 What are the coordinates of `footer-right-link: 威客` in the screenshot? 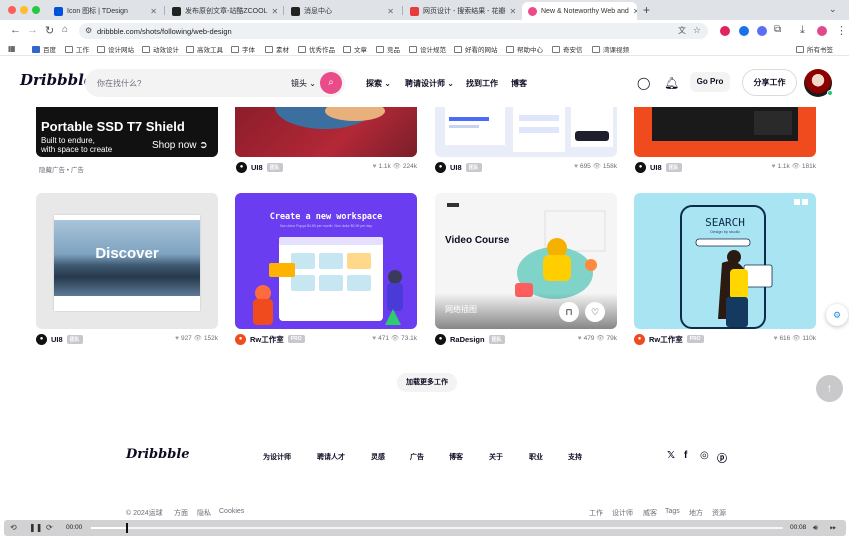 It's located at (650, 513).